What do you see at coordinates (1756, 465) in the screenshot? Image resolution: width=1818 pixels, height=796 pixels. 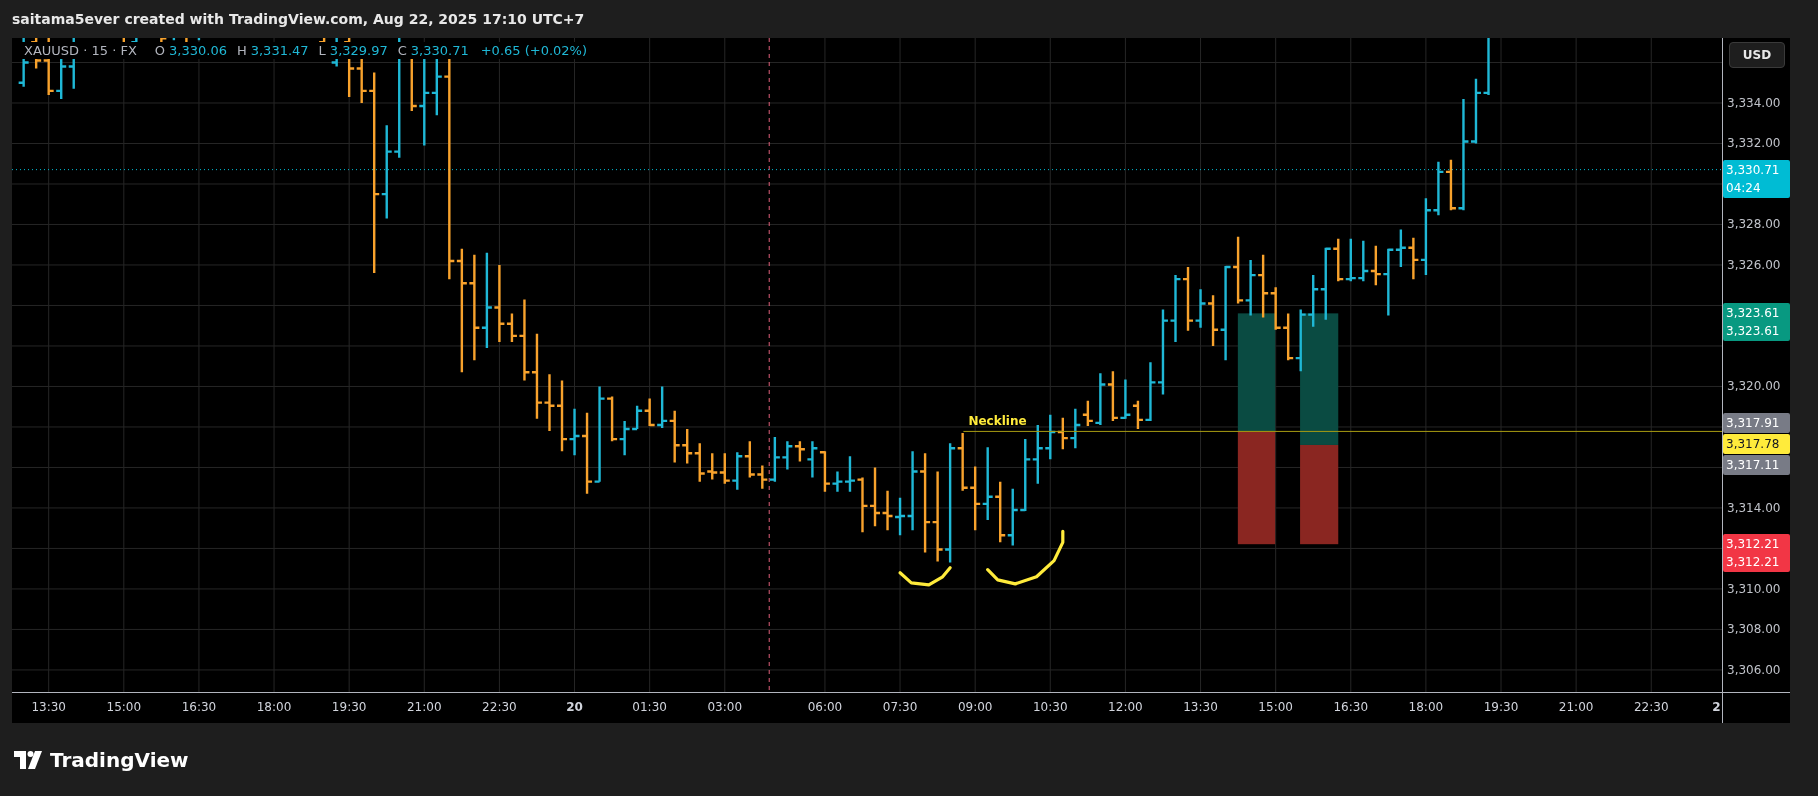 I see `price-tag: 3,317.11` at bounding box center [1756, 465].